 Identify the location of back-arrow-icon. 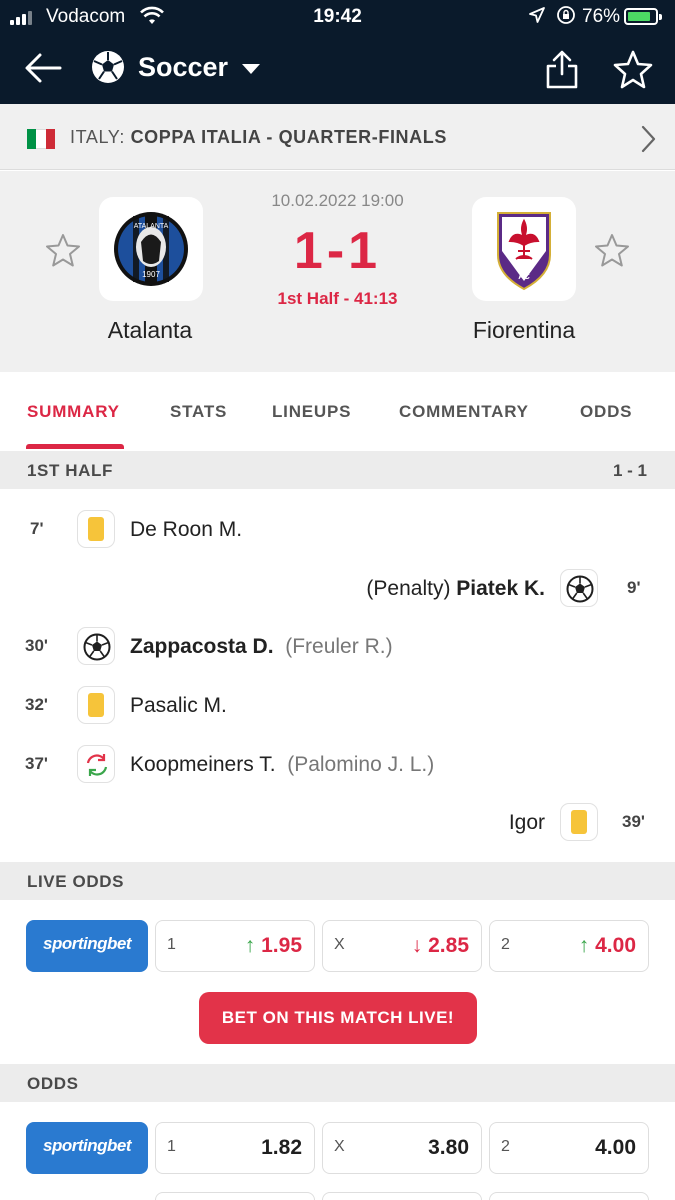
(43, 68).